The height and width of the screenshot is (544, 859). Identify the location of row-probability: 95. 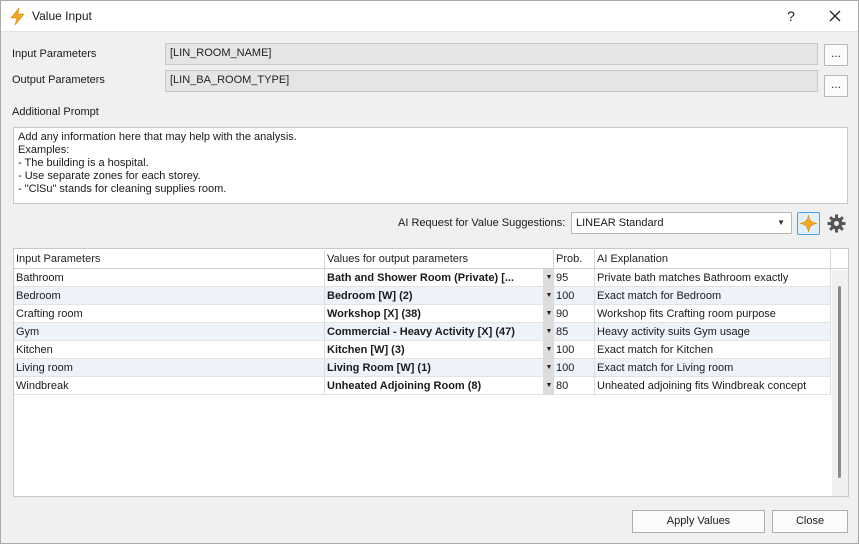
(574, 278).